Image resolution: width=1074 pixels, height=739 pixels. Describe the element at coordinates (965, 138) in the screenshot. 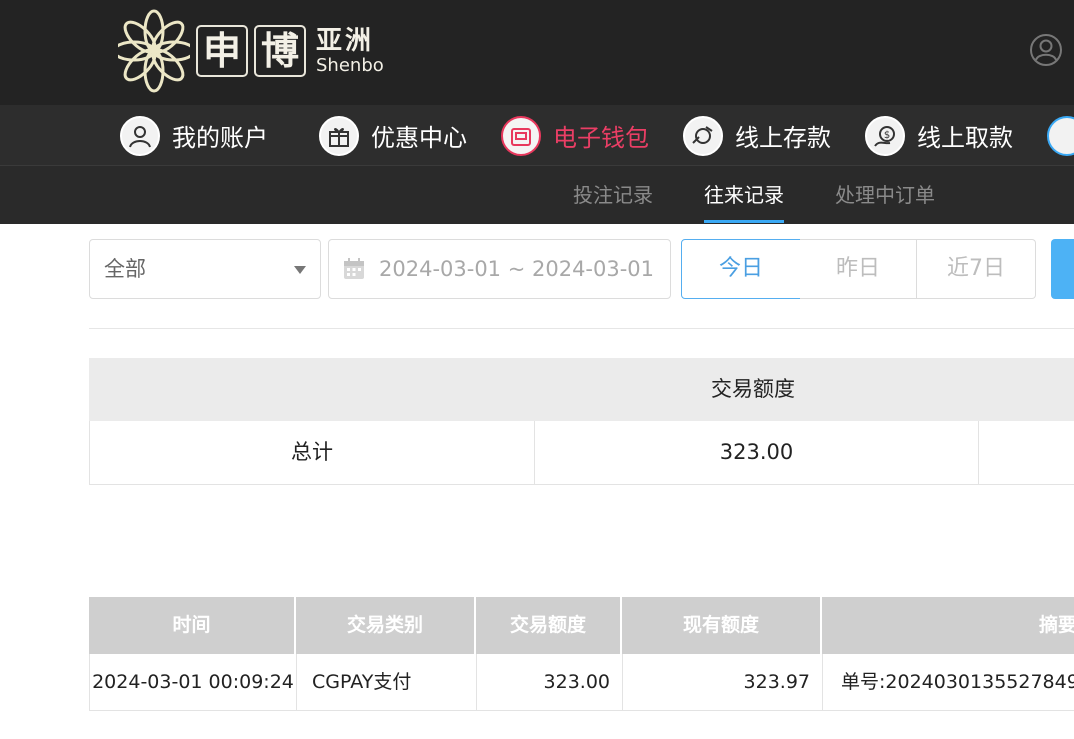

I see `nav-label: 线上取款` at that location.